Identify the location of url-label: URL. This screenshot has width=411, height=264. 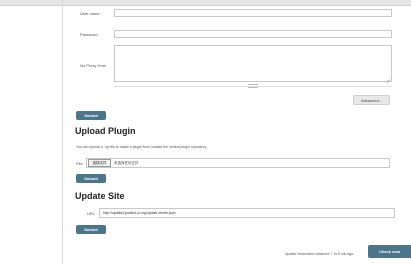
(91, 213).